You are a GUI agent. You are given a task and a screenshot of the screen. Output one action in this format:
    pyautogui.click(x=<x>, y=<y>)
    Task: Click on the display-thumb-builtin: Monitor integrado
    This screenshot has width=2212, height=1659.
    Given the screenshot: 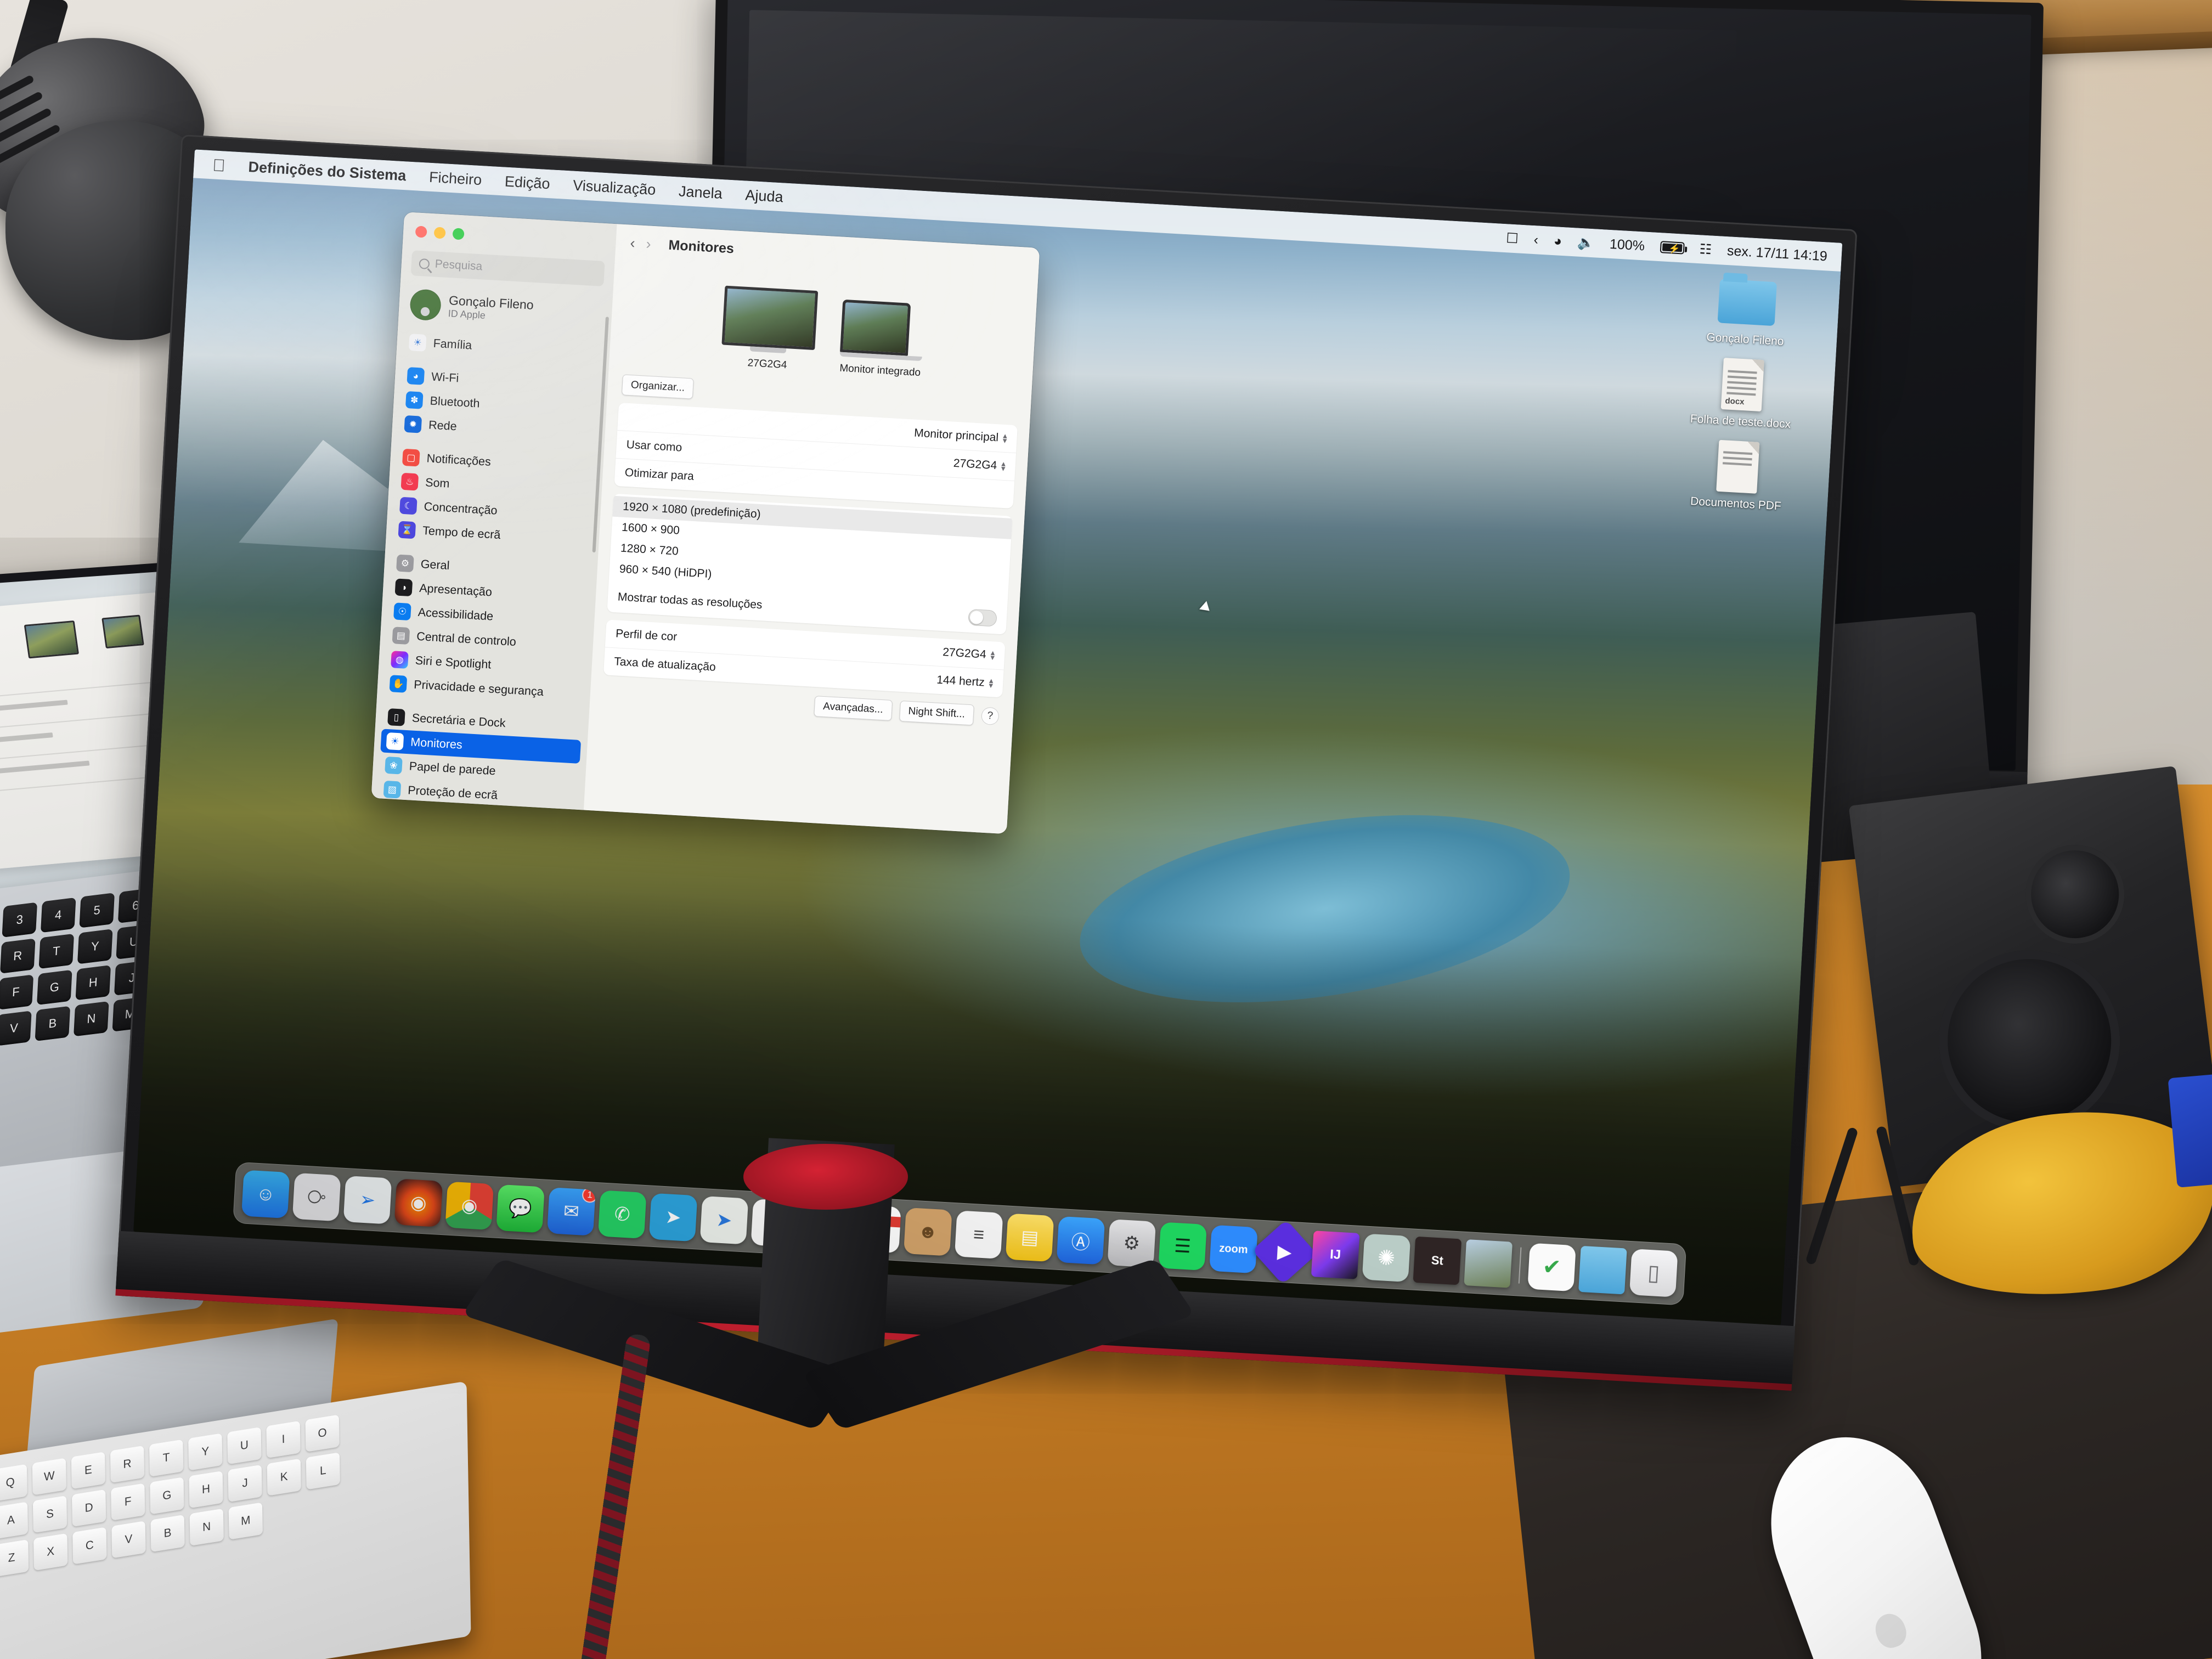 What is the action you would take?
    pyautogui.click(x=883, y=339)
    